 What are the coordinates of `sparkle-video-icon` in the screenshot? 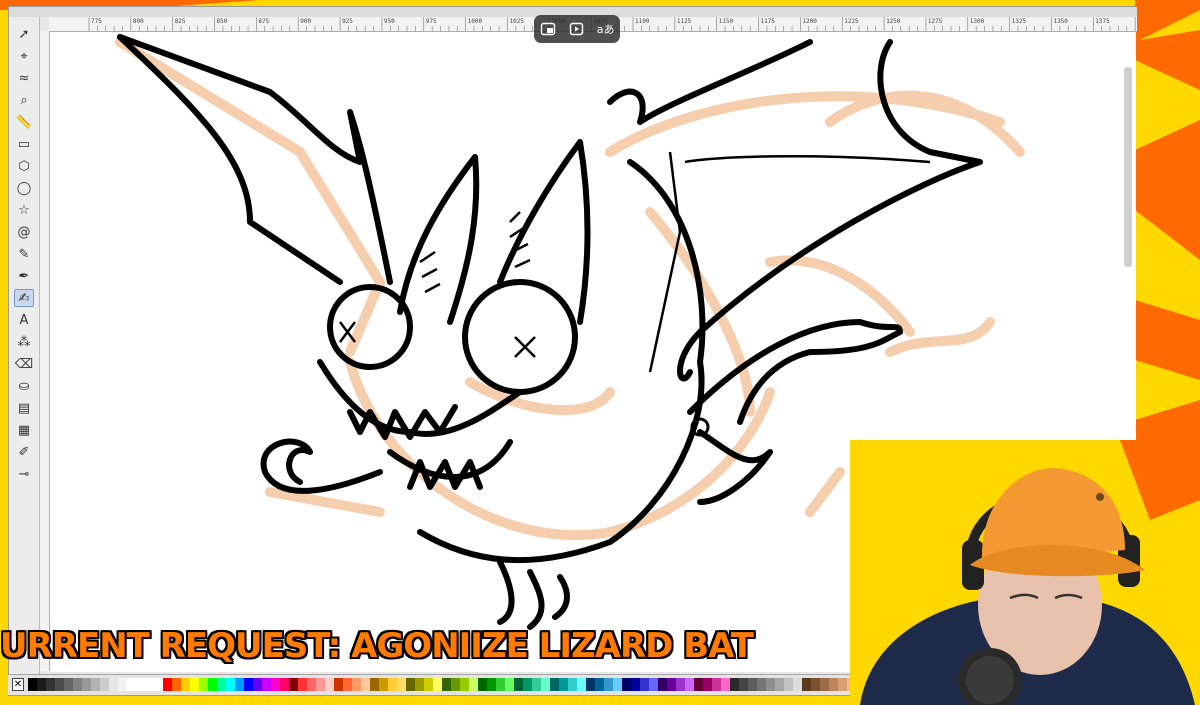 It's located at (577, 29).